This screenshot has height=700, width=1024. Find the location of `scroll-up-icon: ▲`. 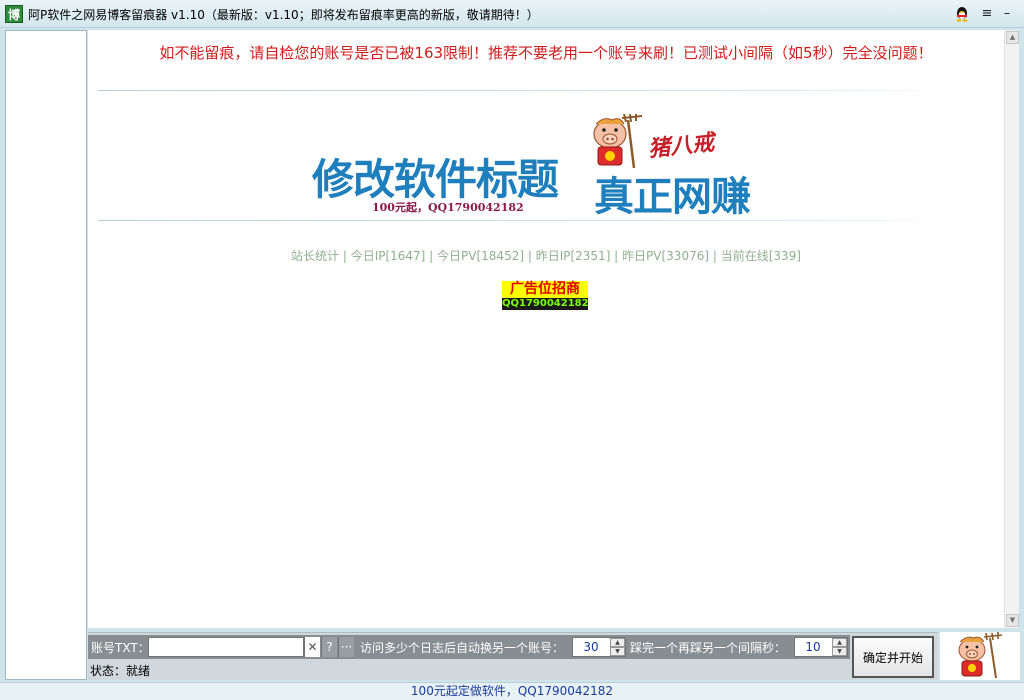

scroll-up-icon: ▲ is located at coordinates (1012, 37).